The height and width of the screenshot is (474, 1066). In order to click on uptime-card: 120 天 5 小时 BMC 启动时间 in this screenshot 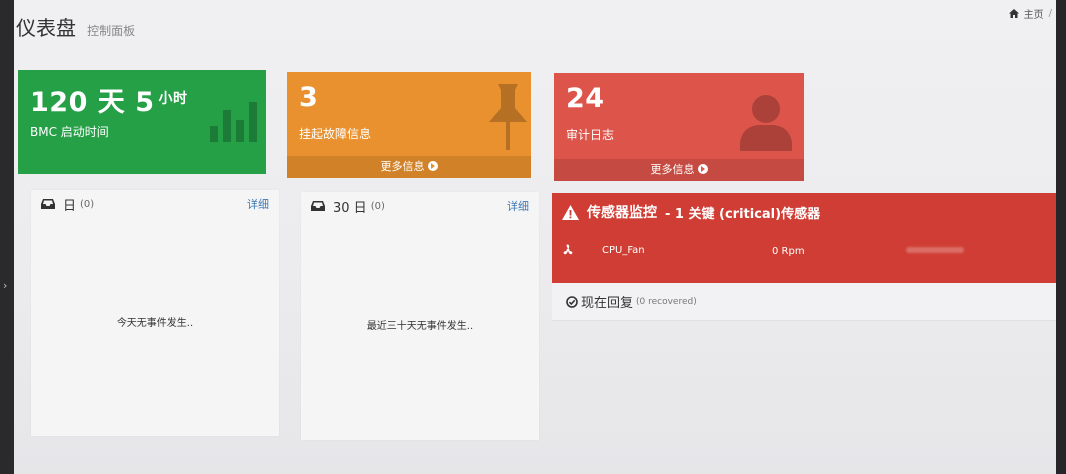, I will do `click(142, 122)`.